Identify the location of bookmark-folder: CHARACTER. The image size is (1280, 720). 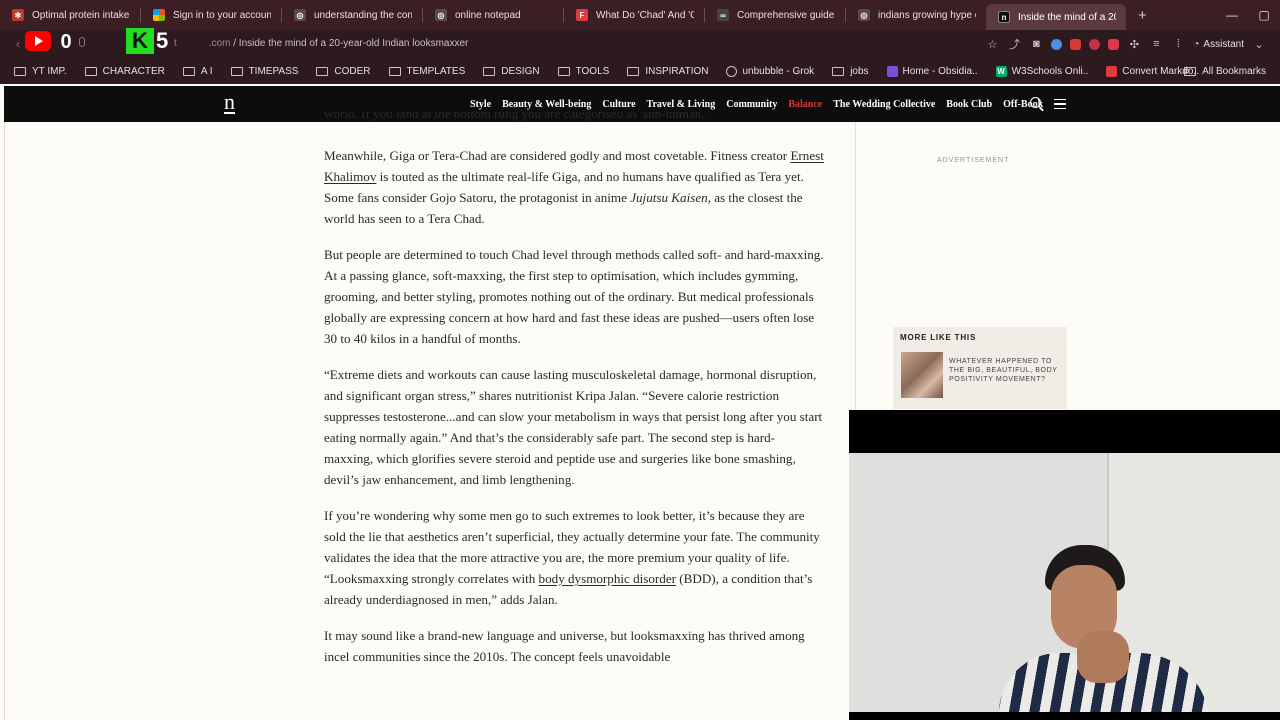
(124, 71).